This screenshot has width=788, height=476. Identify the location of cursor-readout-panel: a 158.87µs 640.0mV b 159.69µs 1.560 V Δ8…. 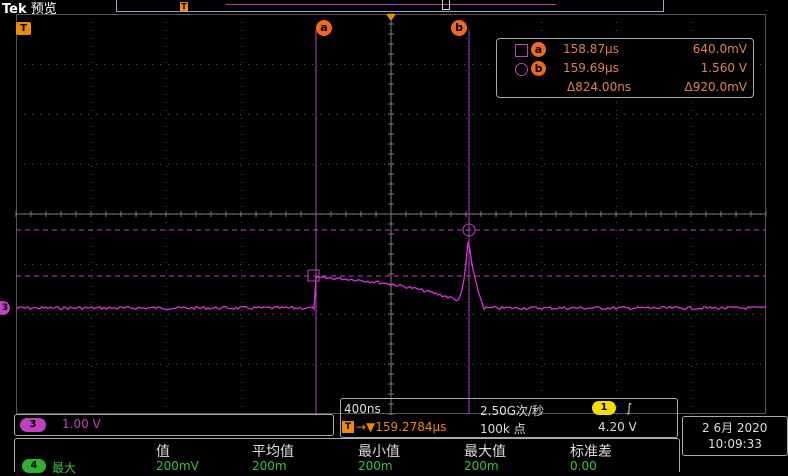
(625, 68).